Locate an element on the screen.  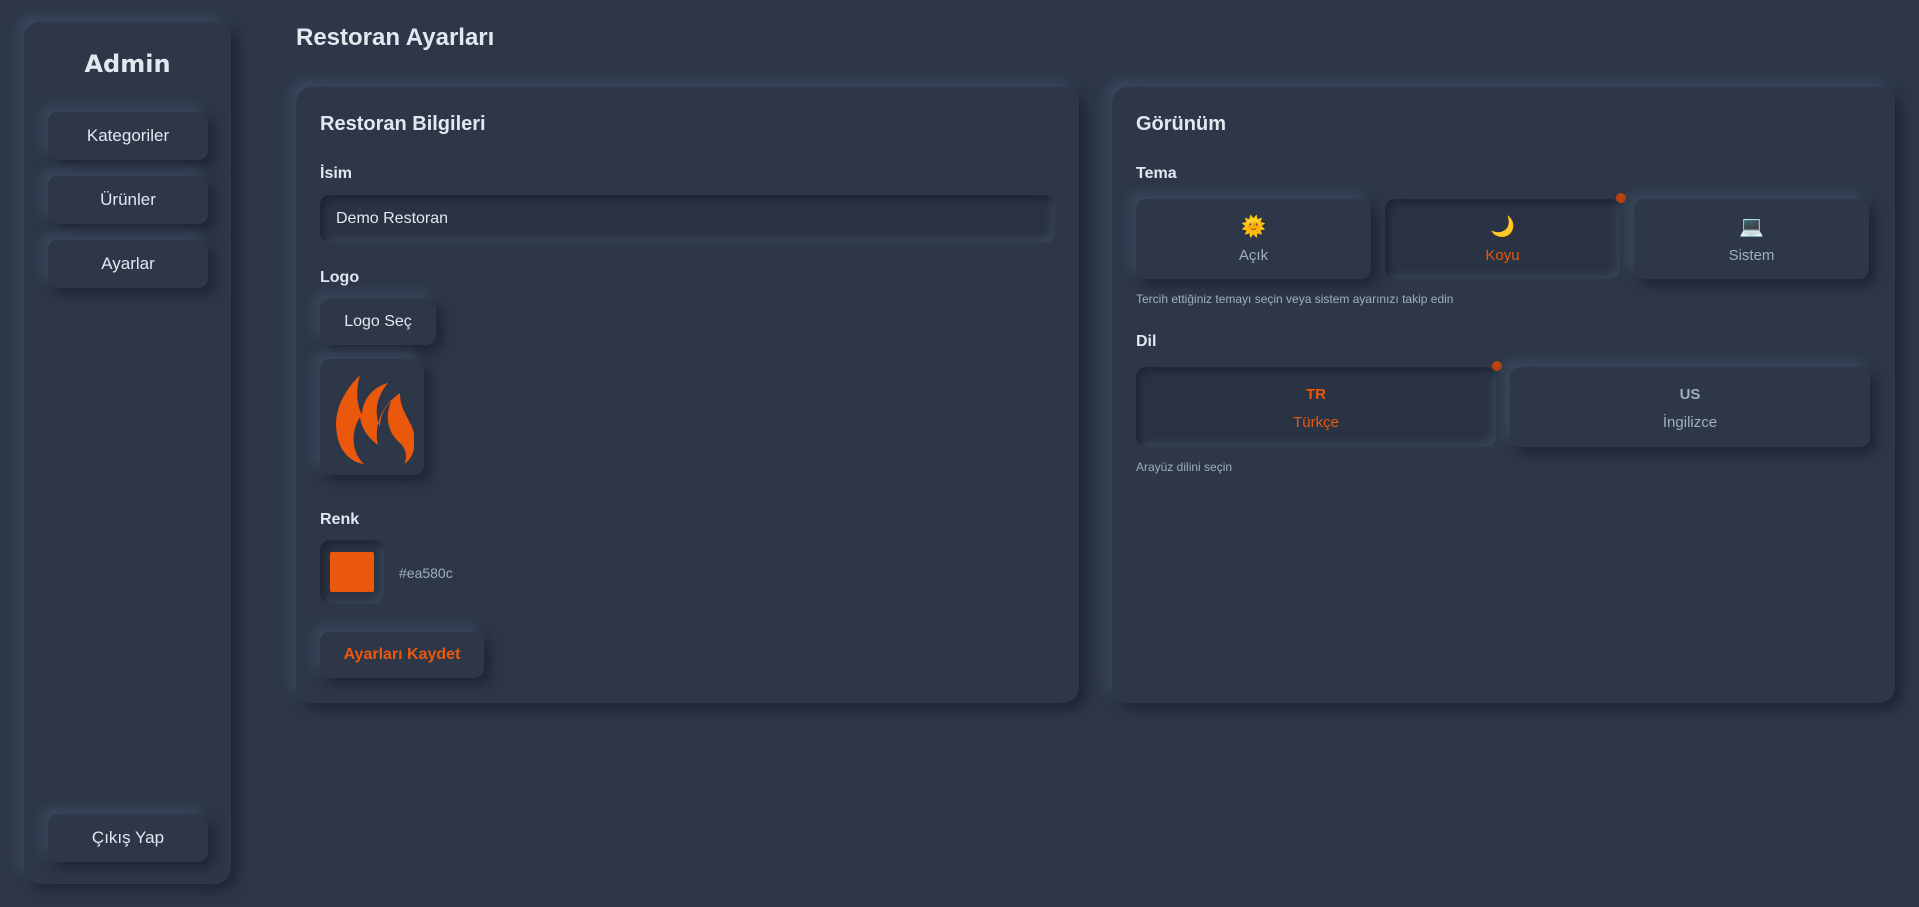
language-option-label: Türkçe is located at coordinates (1316, 422).